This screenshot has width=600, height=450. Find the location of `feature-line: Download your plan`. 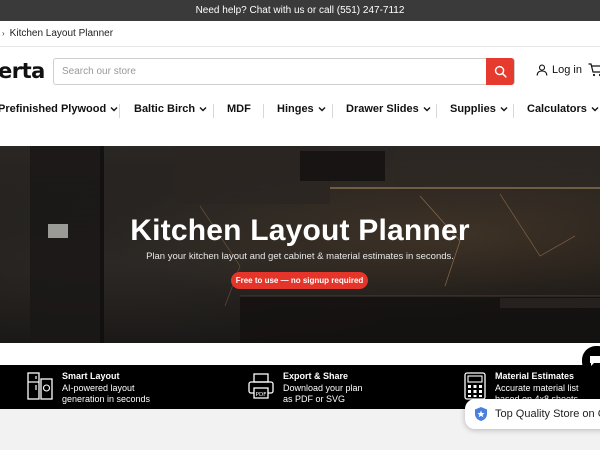

feature-line: Download your plan is located at coordinates (323, 387).